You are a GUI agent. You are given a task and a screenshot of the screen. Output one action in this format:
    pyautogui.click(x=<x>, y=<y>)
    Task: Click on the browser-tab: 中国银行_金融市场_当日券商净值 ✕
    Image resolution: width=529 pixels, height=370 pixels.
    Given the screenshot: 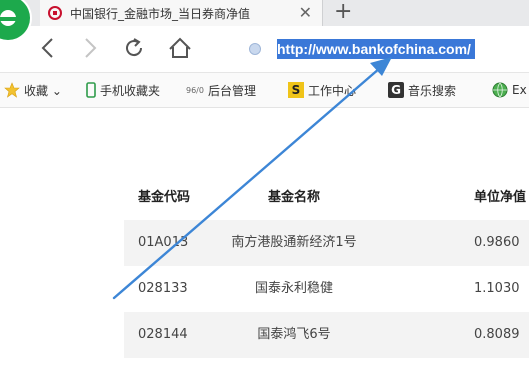 What is the action you would take?
    pyautogui.click(x=181, y=13)
    